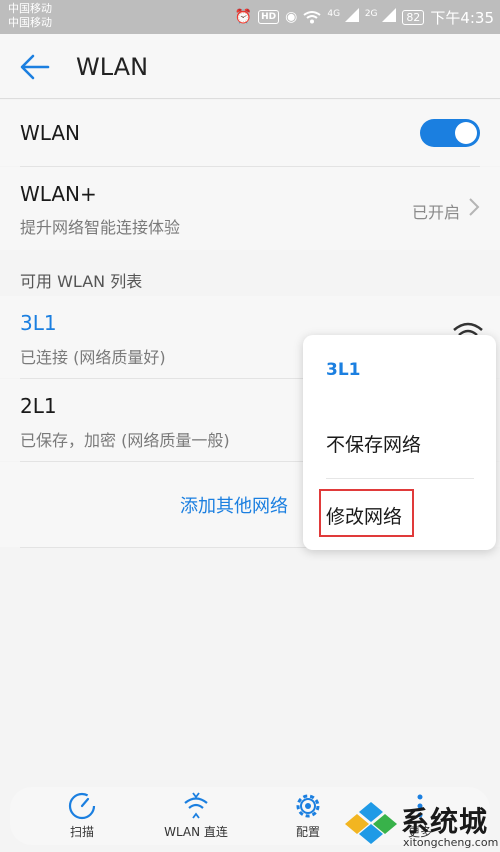 The height and width of the screenshot is (852, 500). I want to click on config-label: 配置, so click(307, 832).